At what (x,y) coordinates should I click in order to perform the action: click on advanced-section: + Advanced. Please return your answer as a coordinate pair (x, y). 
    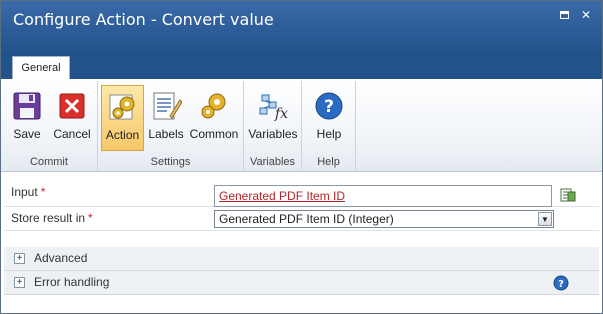
    Looking at the image, I should click on (301, 259).